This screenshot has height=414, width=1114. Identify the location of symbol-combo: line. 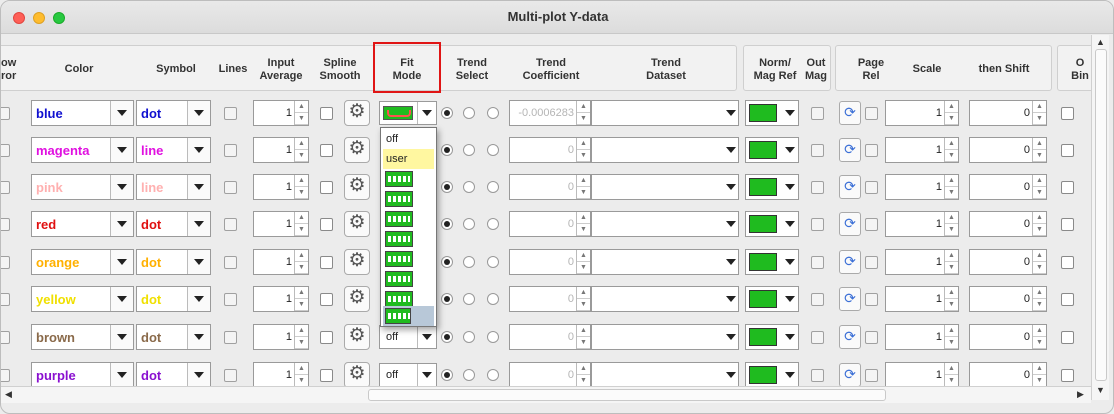
(173, 150).